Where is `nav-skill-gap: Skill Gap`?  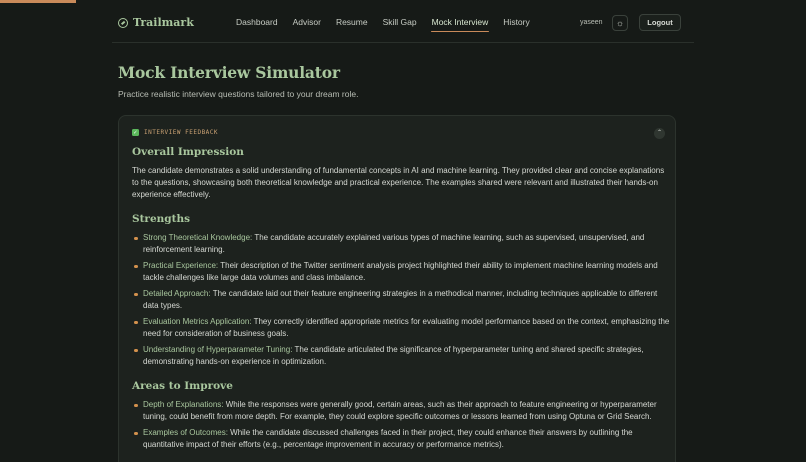
nav-skill-gap: Skill Gap is located at coordinates (400, 22).